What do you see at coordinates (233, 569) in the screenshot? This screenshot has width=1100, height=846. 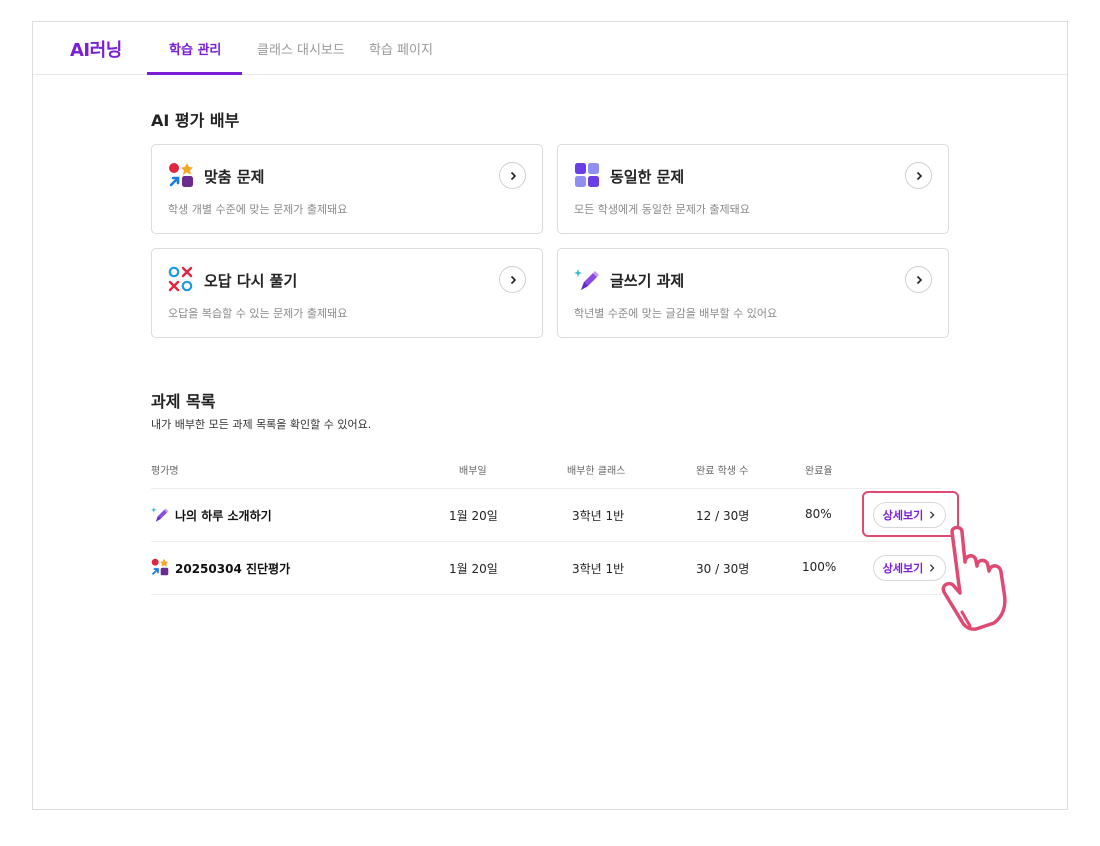 I see `task-name: 20250304 진단평가` at bounding box center [233, 569].